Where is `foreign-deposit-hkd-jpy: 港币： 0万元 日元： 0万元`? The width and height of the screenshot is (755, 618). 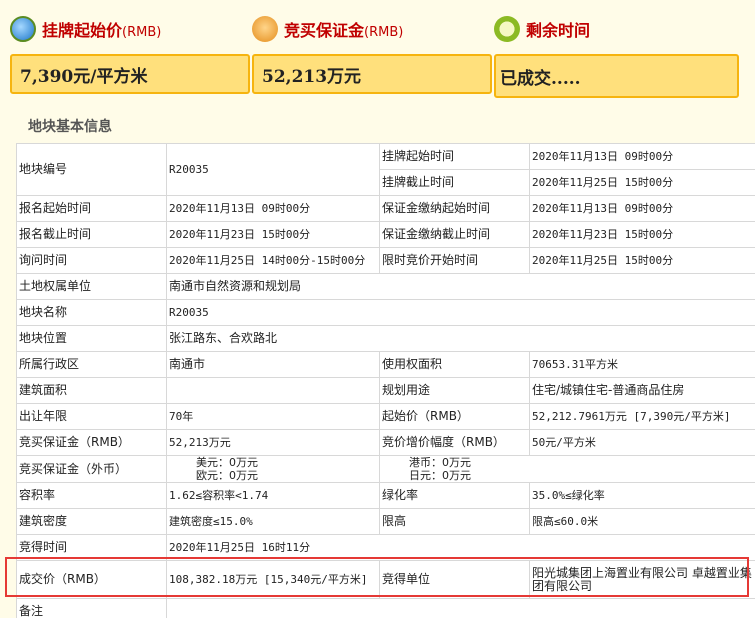 foreign-deposit-hkd-jpy: 港币： 0万元 日元： 0万元 is located at coordinates (567, 469).